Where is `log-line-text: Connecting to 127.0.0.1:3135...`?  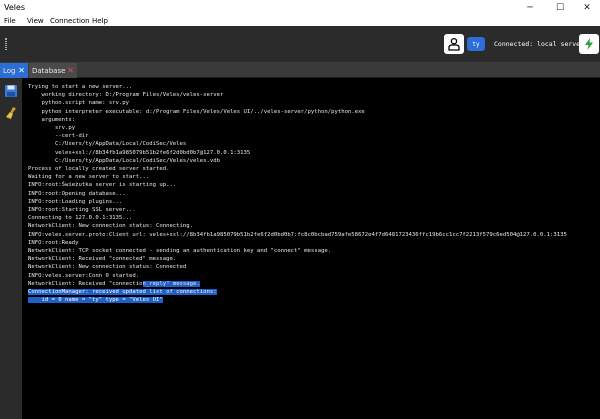 log-line-text: Connecting to 127.0.0.1:3135... is located at coordinates (80, 218).